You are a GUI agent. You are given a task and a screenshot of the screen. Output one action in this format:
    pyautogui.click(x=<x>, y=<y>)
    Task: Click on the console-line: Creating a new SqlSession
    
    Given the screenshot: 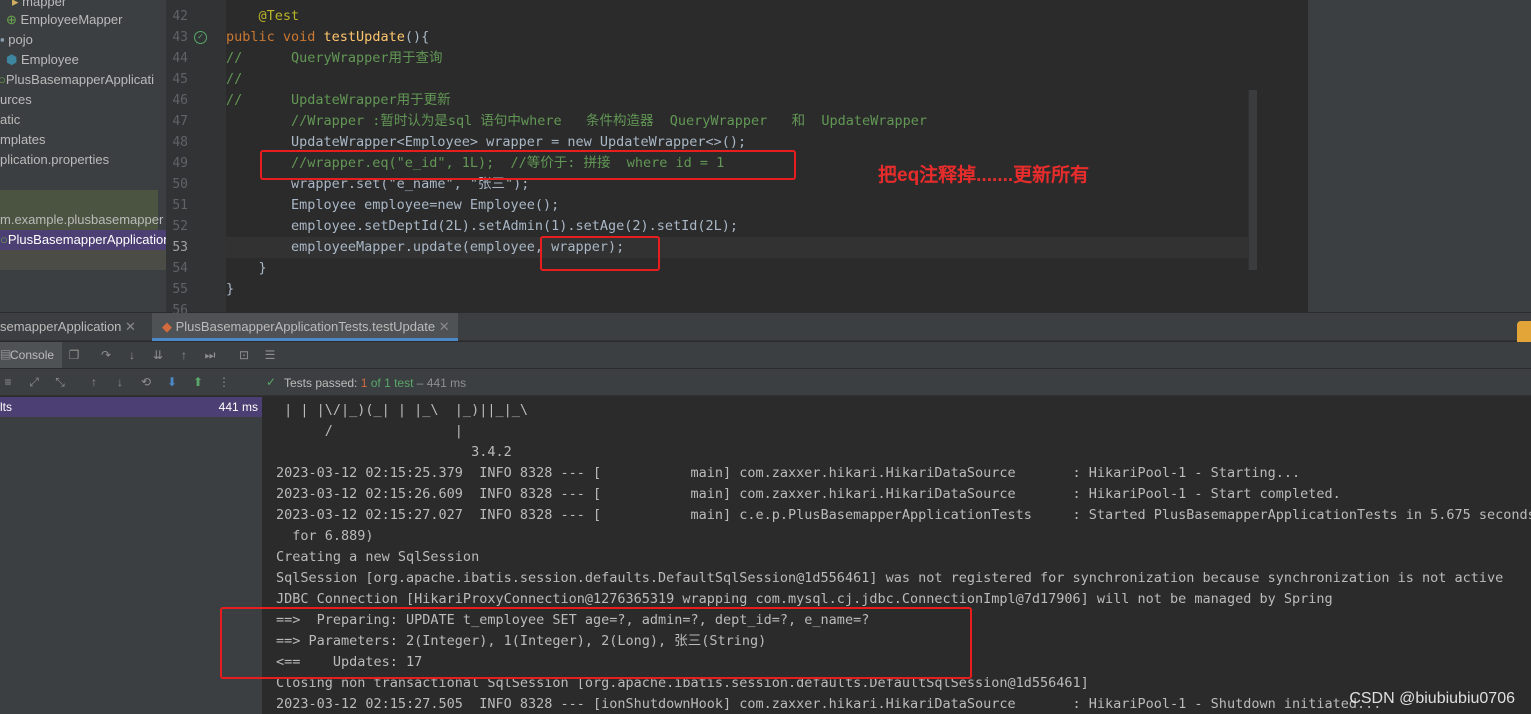 What is the action you would take?
    pyautogui.click(x=378, y=557)
    